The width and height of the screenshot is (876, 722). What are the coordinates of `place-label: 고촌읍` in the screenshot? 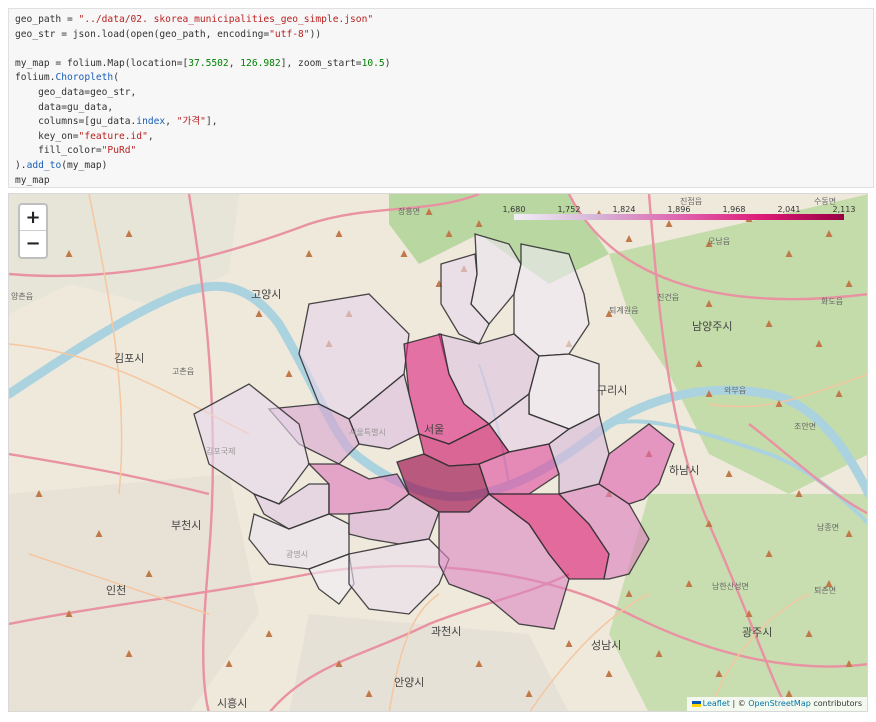 It's located at (183, 371).